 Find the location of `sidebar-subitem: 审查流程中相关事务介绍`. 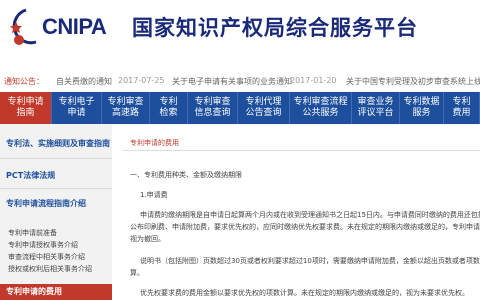

sidebar-subitem: 审查流程中相关事务介绍 is located at coordinates (56, 257).